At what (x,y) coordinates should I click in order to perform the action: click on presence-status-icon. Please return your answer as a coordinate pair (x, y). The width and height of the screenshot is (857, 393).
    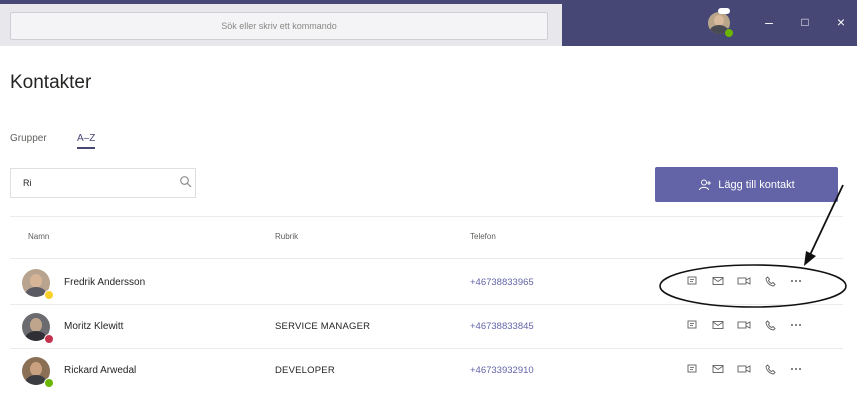
    Looking at the image, I should click on (49, 383).